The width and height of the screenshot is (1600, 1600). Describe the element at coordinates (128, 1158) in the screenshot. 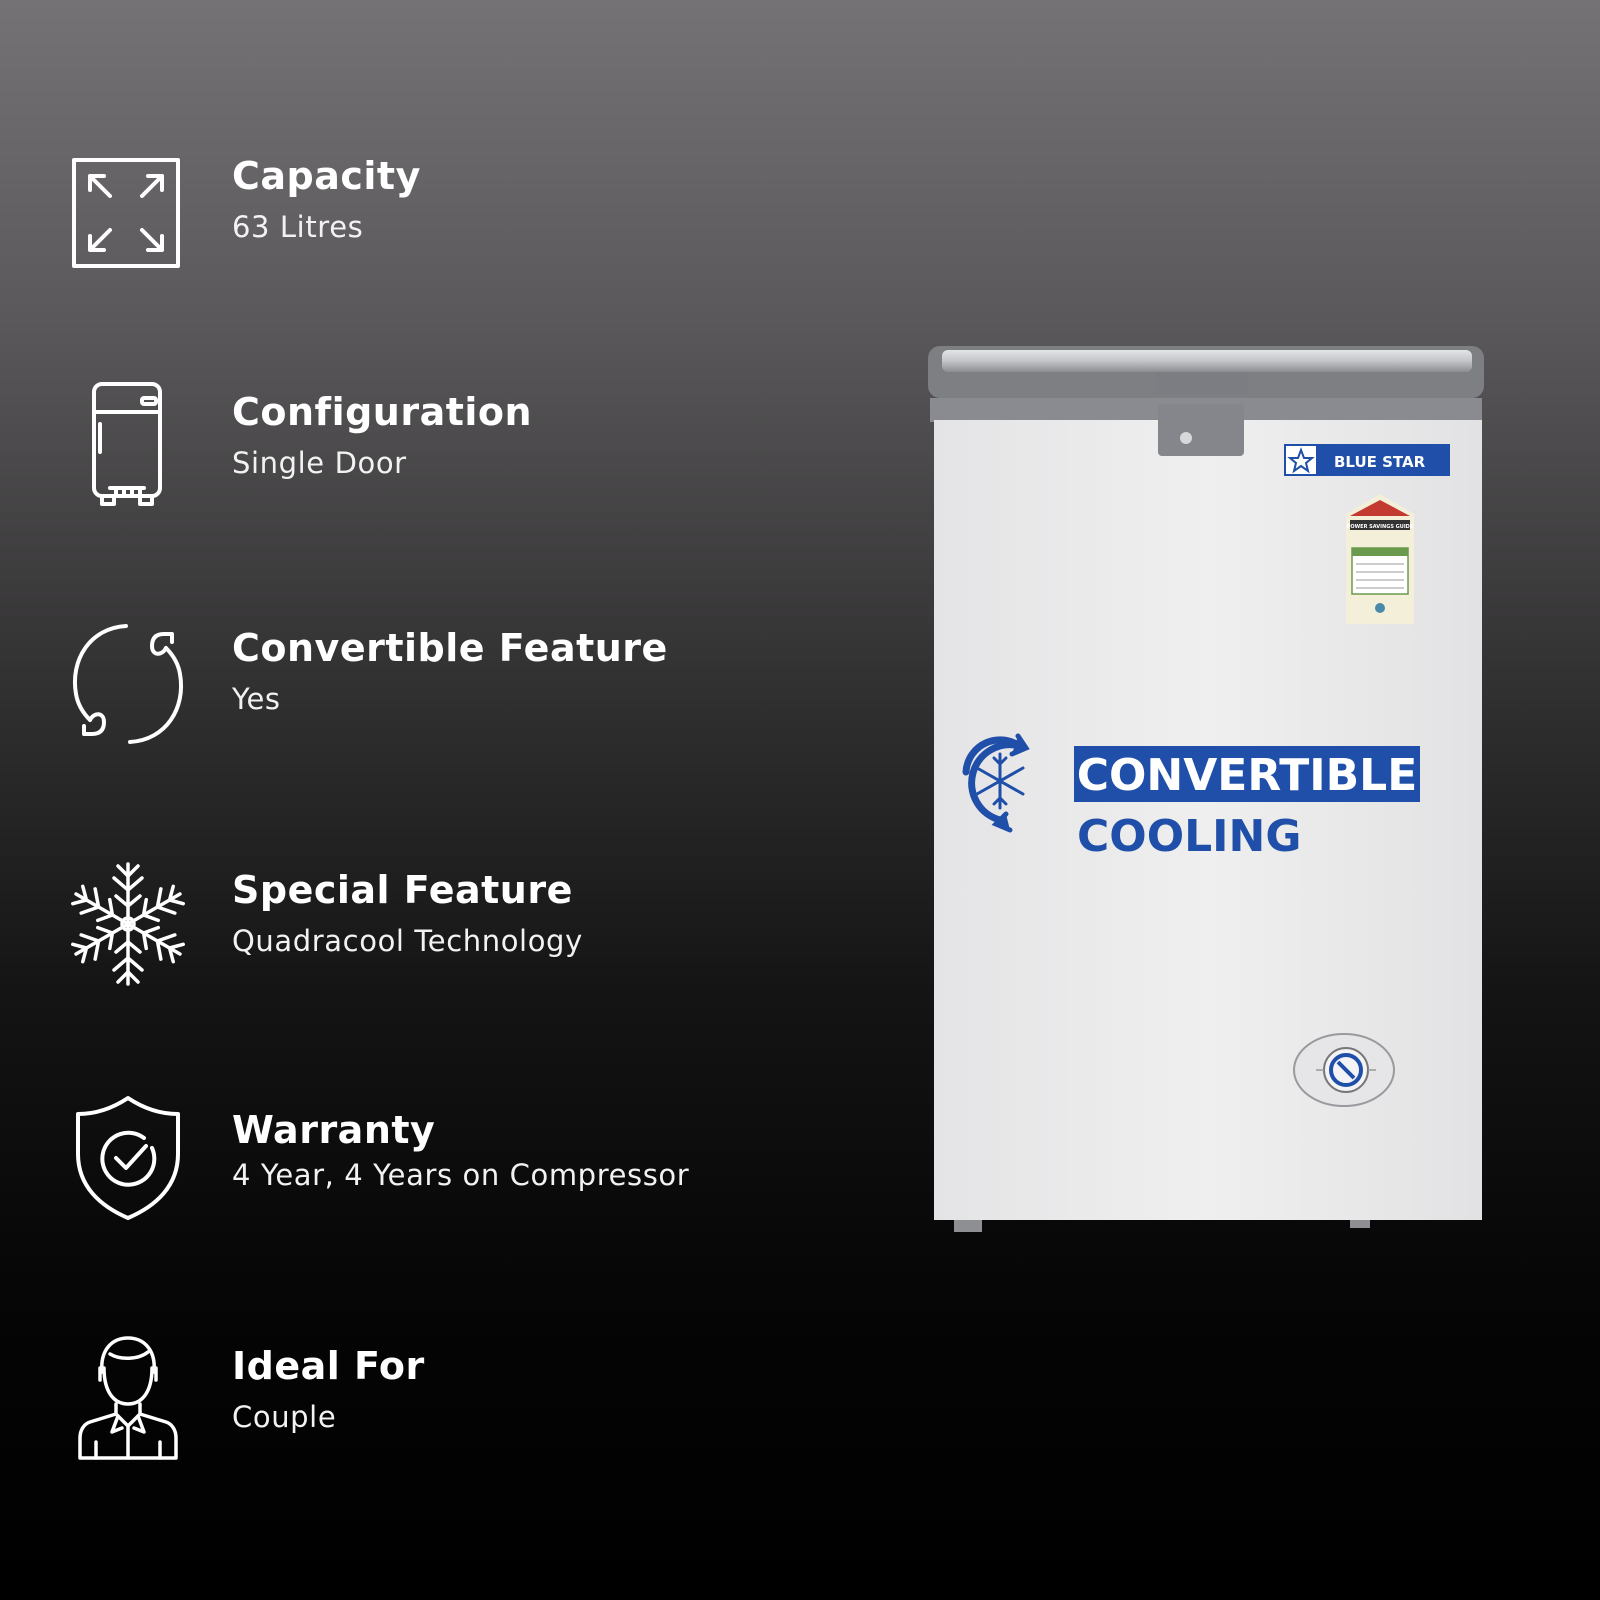

I see `shield-check-icon` at that location.